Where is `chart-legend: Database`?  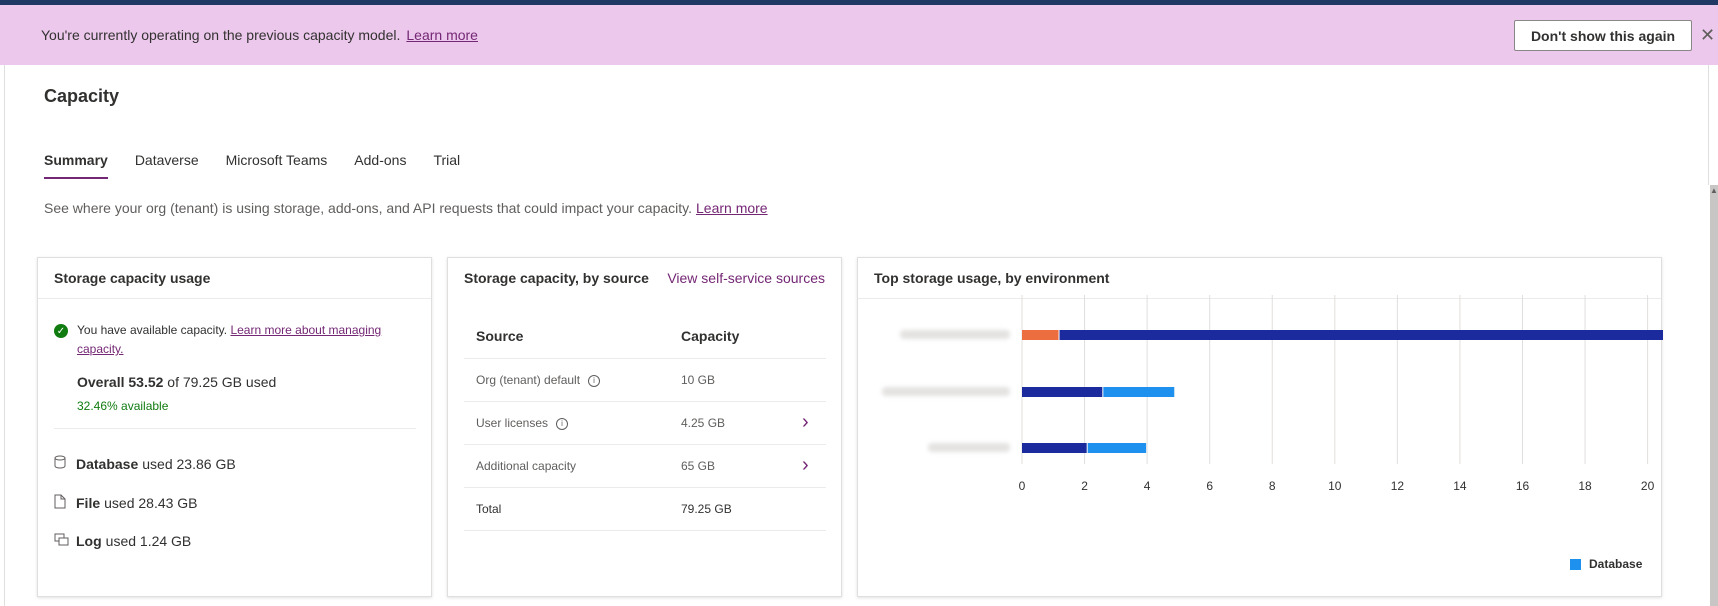
chart-legend: Database is located at coordinates (1606, 564).